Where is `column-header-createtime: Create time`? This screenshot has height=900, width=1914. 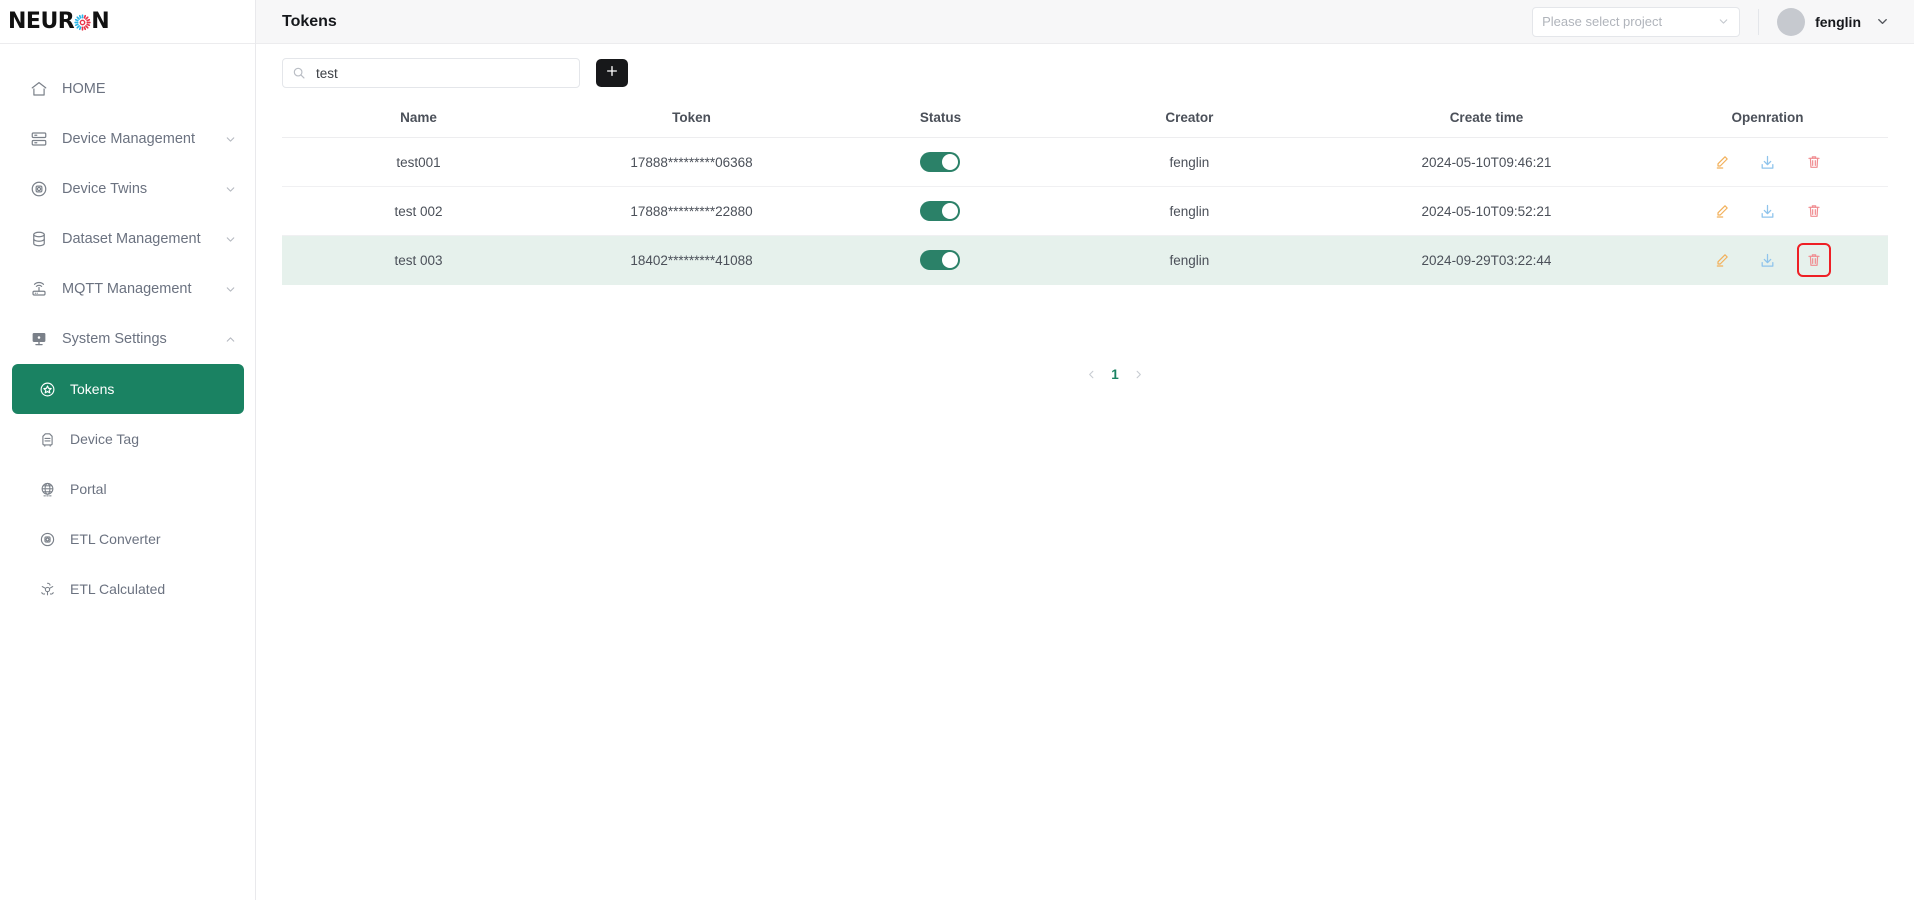
column-header-createtime: Create time is located at coordinates (1486, 119).